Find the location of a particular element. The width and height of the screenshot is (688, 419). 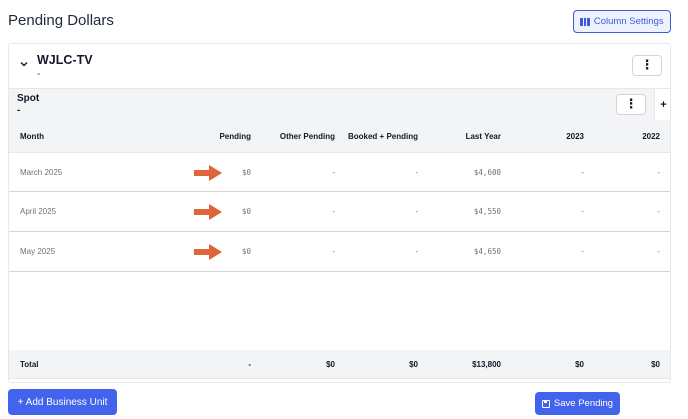

section-header: Spot - ⋮ + is located at coordinates (339, 104).